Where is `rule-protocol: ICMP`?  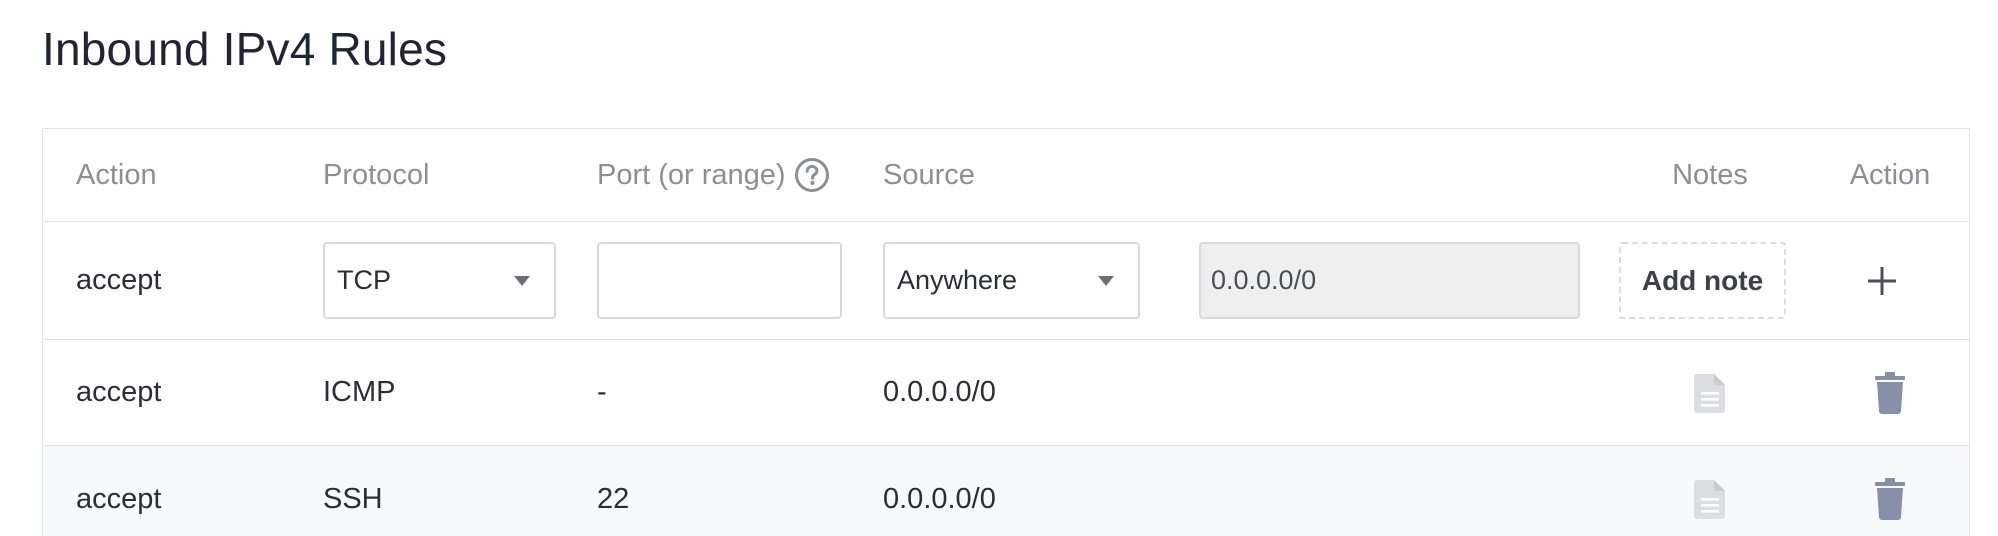 rule-protocol: ICMP is located at coordinates (359, 392).